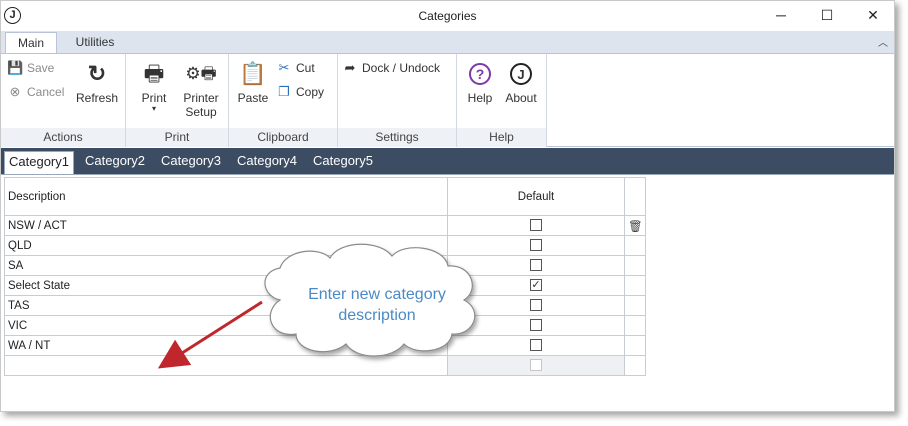 Image resolution: width=908 pixels, height=426 pixels. What do you see at coordinates (95, 43) in the screenshot?
I see `tab-utilities: Utilities` at bounding box center [95, 43].